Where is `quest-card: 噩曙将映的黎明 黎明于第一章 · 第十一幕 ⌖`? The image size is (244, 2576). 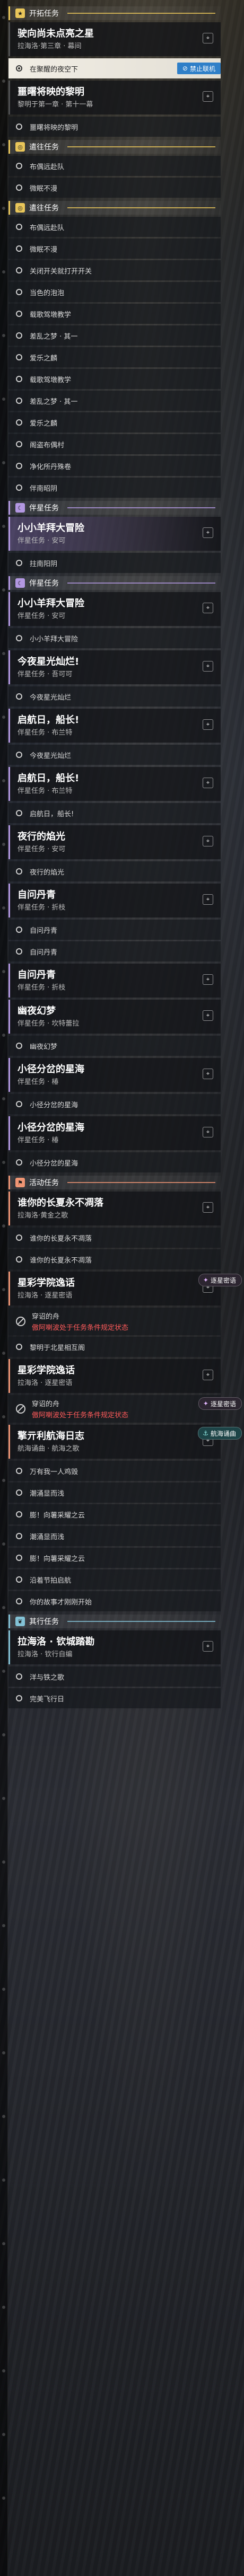
quest-card: 噩曙将映的黎明 黎明于第一章 · 第十一幕 ⌖ is located at coordinates (115, 97).